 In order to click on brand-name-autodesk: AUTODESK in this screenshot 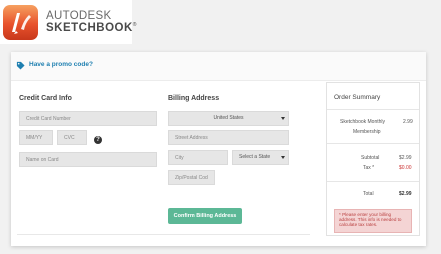, I will do `click(79, 16)`.